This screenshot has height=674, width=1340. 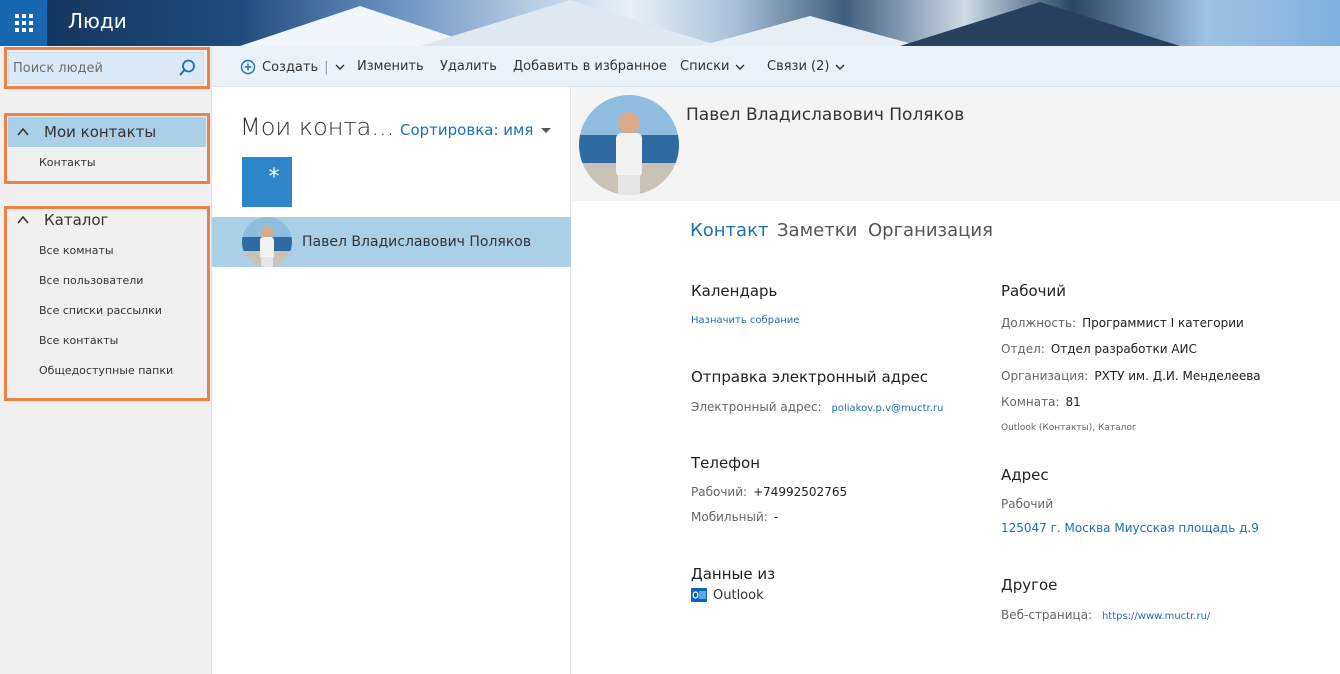 I want to click on group-my-contacts: Мои контакты, so click(x=107, y=132).